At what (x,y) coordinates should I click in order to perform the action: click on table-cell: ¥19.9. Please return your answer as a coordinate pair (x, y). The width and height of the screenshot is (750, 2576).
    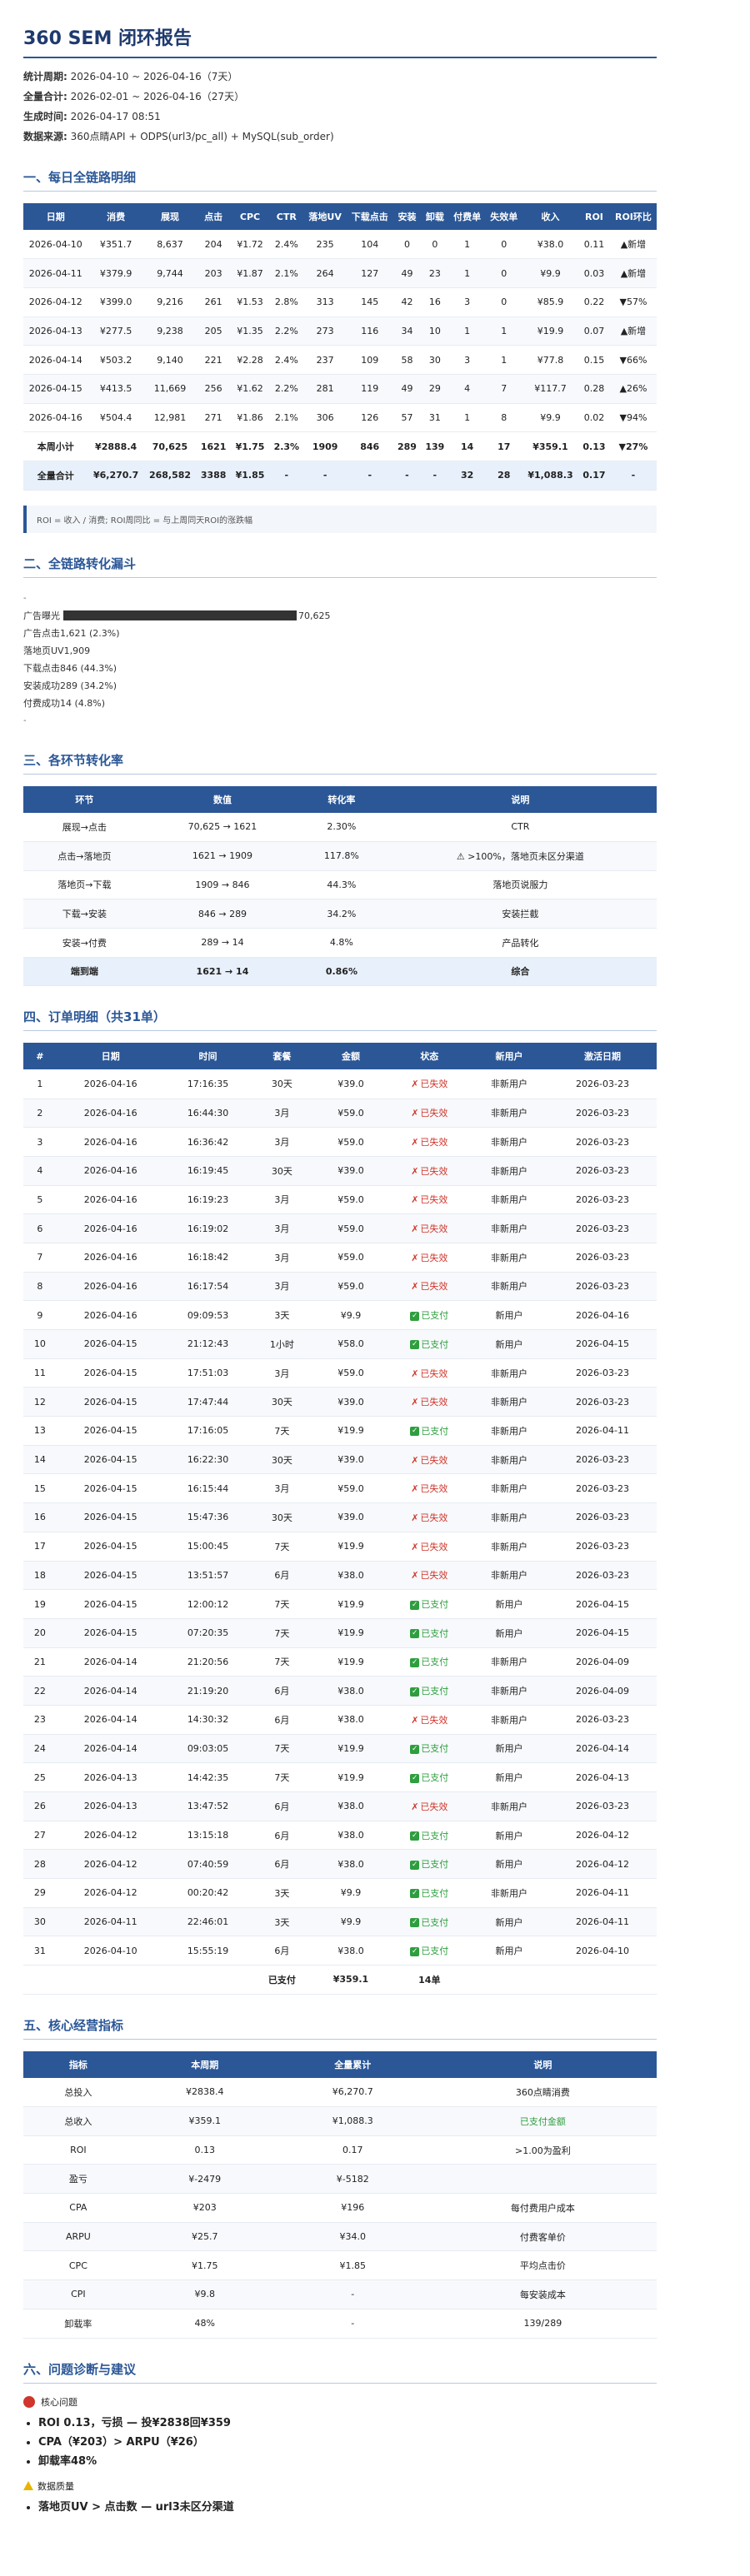
    Looking at the image, I should click on (350, 1633).